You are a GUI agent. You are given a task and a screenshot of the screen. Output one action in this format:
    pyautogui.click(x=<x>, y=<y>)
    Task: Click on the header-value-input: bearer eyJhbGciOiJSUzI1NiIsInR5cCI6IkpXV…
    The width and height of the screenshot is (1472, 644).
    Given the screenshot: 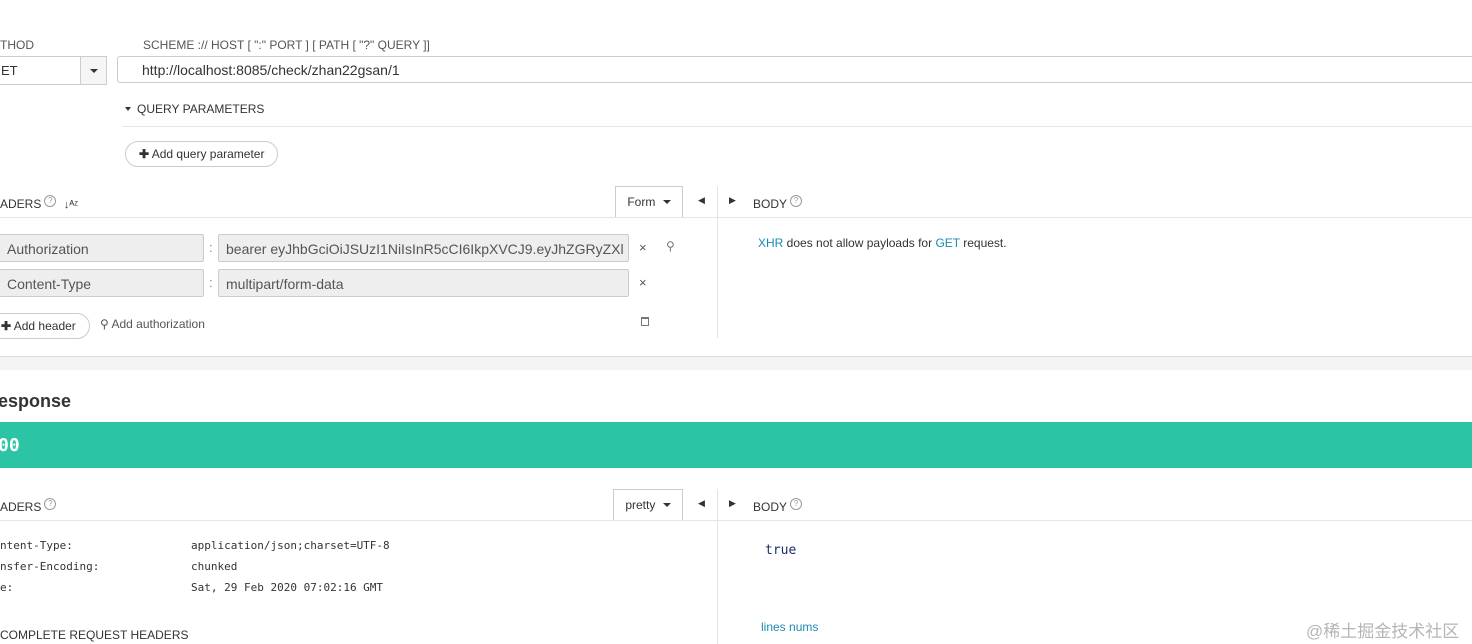 What is the action you would take?
    pyautogui.click(x=423, y=248)
    